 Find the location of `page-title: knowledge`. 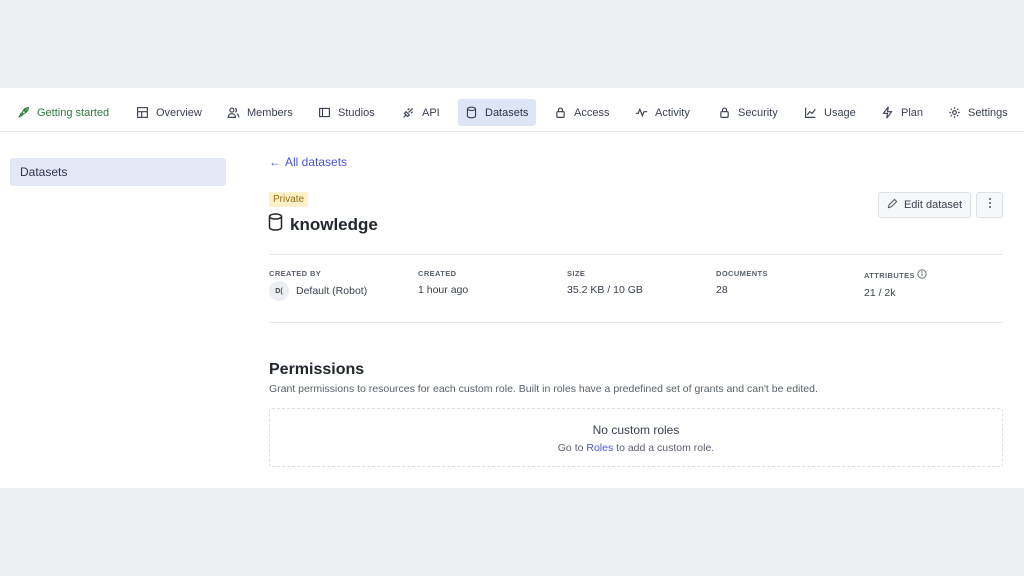

page-title: knowledge is located at coordinates (323, 224).